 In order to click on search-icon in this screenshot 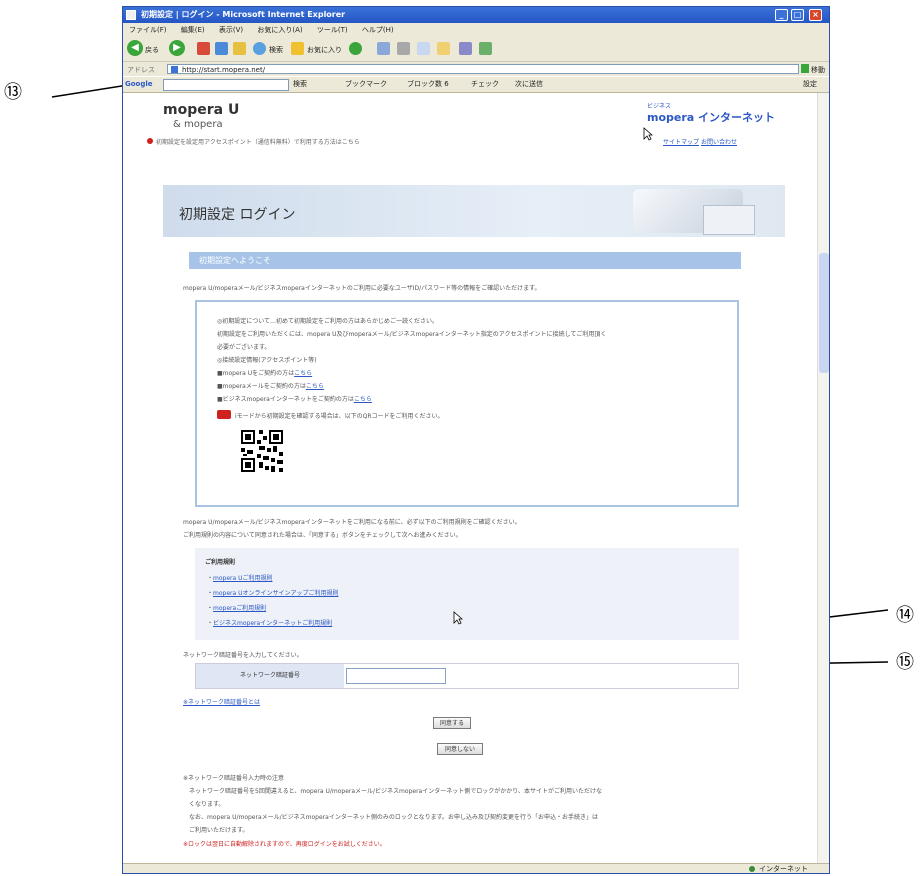, I will do `click(259, 48)`.